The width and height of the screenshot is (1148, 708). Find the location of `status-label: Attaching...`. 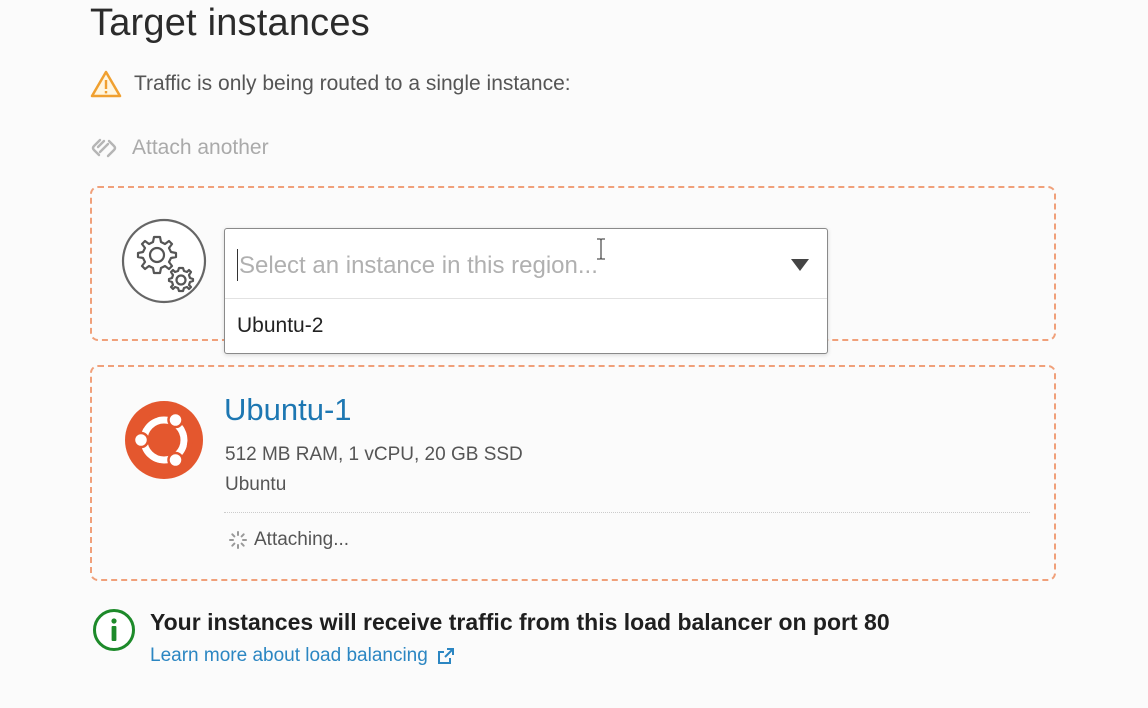

status-label: Attaching... is located at coordinates (302, 539).